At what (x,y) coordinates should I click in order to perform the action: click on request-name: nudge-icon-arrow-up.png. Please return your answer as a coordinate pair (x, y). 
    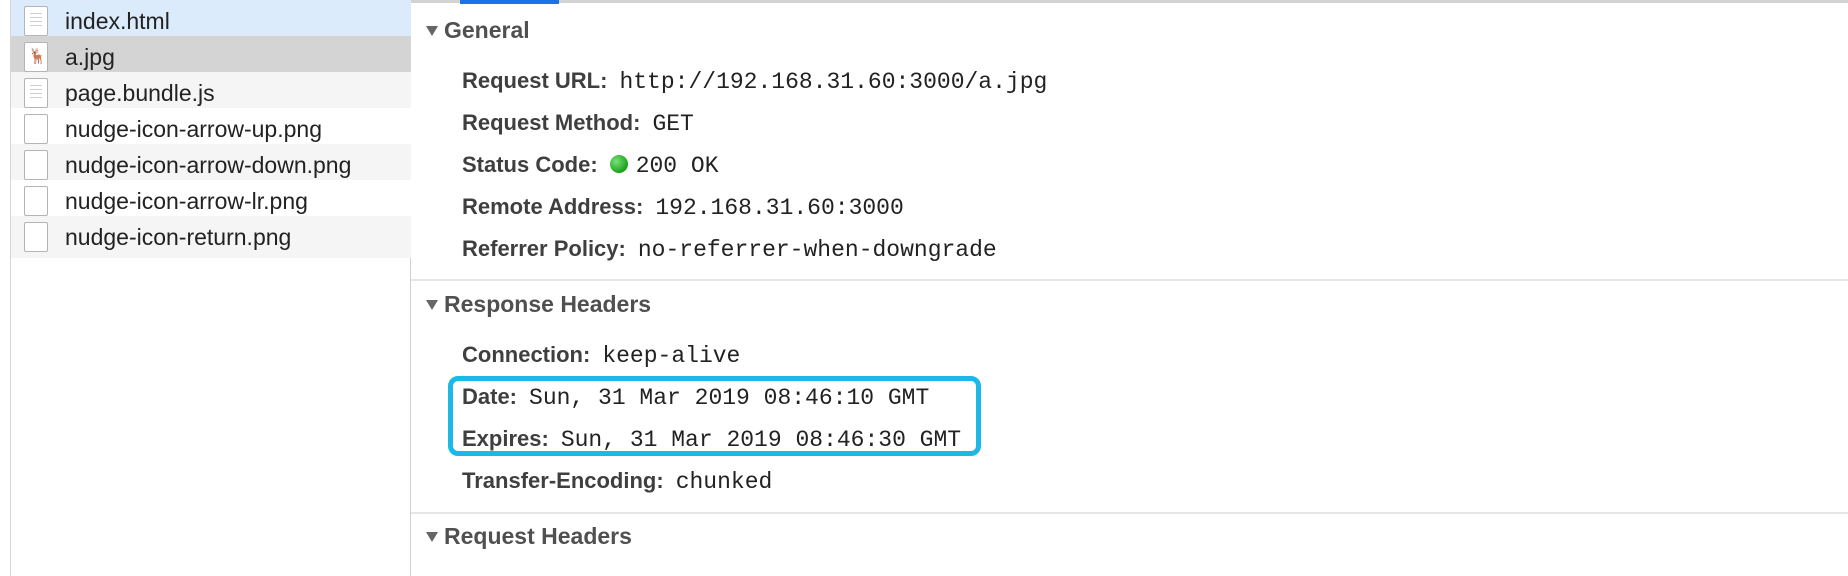
    Looking at the image, I should click on (193, 128).